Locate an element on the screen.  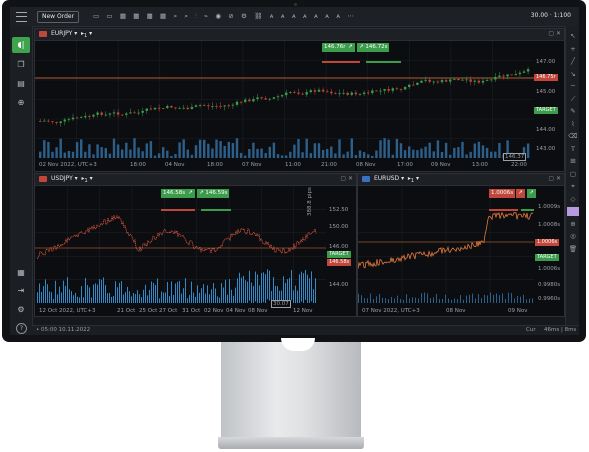
trash-tool-icon: 🗑 is located at coordinates (573, 249).